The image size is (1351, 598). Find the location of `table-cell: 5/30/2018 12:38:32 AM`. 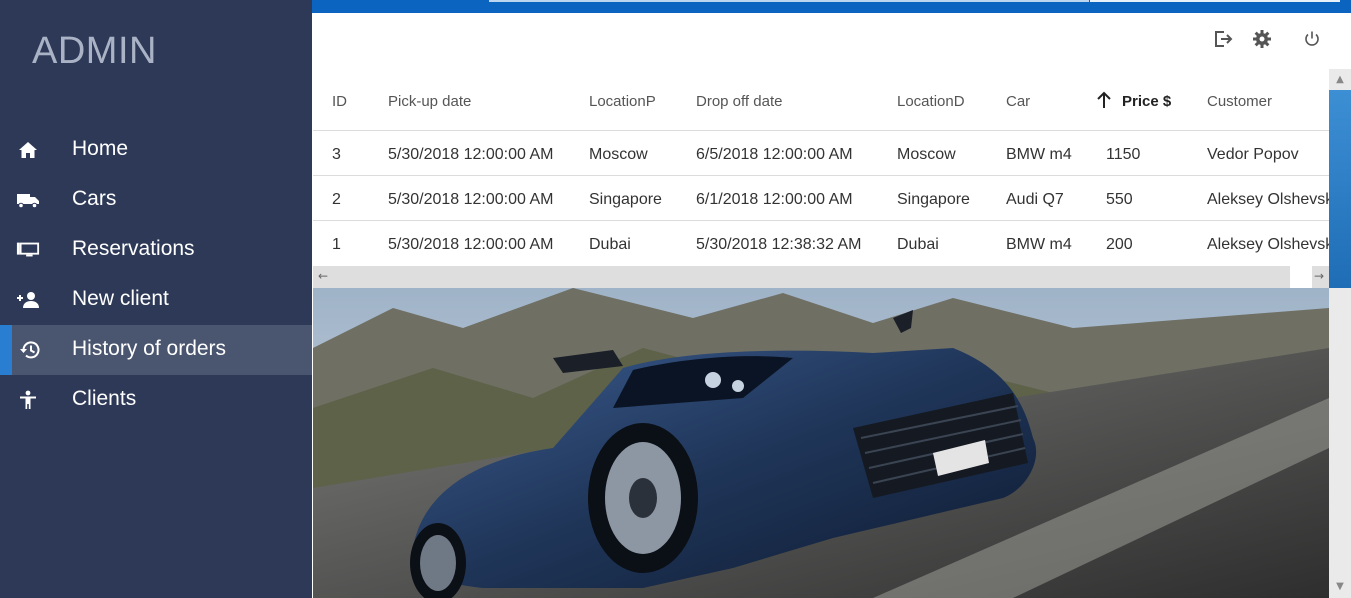

table-cell: 5/30/2018 12:38:32 AM is located at coordinates (779, 244).